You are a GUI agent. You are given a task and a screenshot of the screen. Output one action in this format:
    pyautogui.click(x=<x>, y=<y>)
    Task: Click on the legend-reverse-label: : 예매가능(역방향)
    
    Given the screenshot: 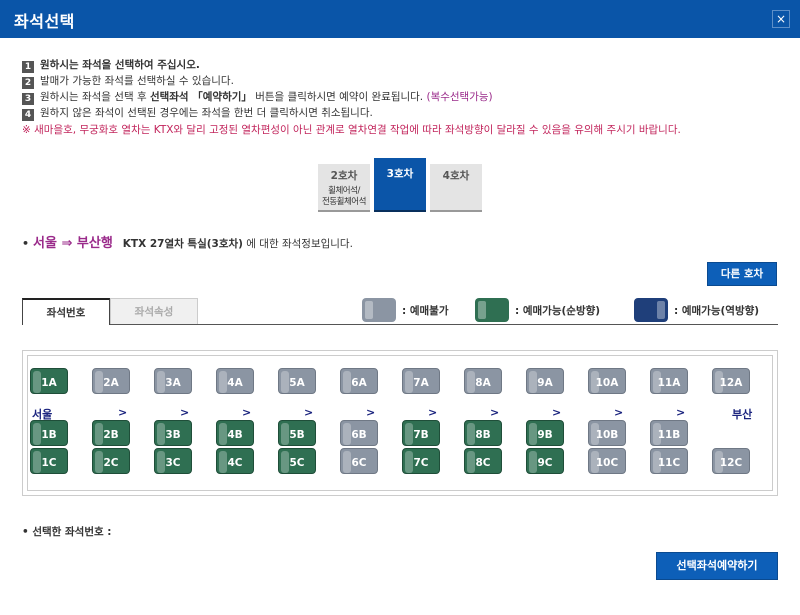 What is the action you would take?
    pyautogui.click(x=717, y=310)
    